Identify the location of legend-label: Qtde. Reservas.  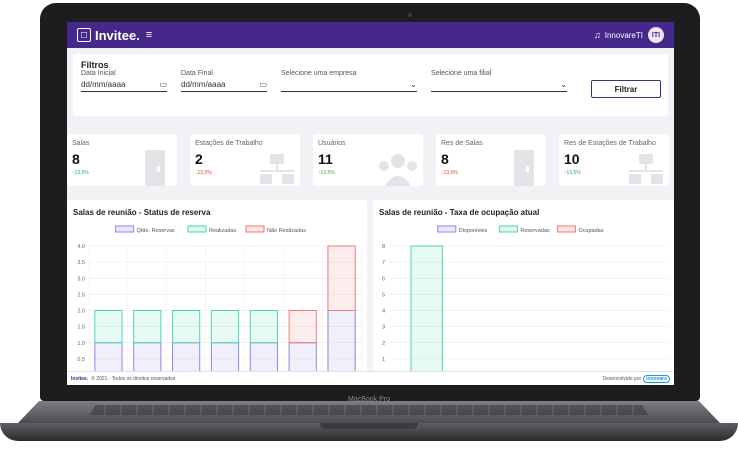
(156, 231).